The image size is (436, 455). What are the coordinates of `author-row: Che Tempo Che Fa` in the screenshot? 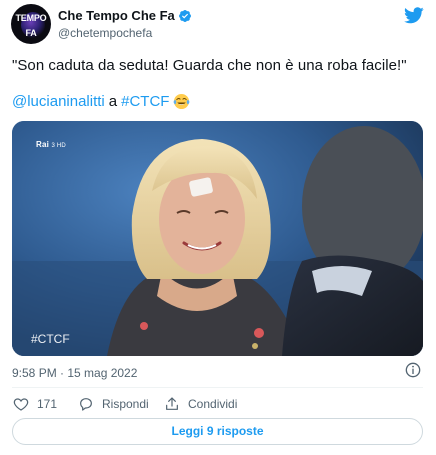 It's located at (125, 15).